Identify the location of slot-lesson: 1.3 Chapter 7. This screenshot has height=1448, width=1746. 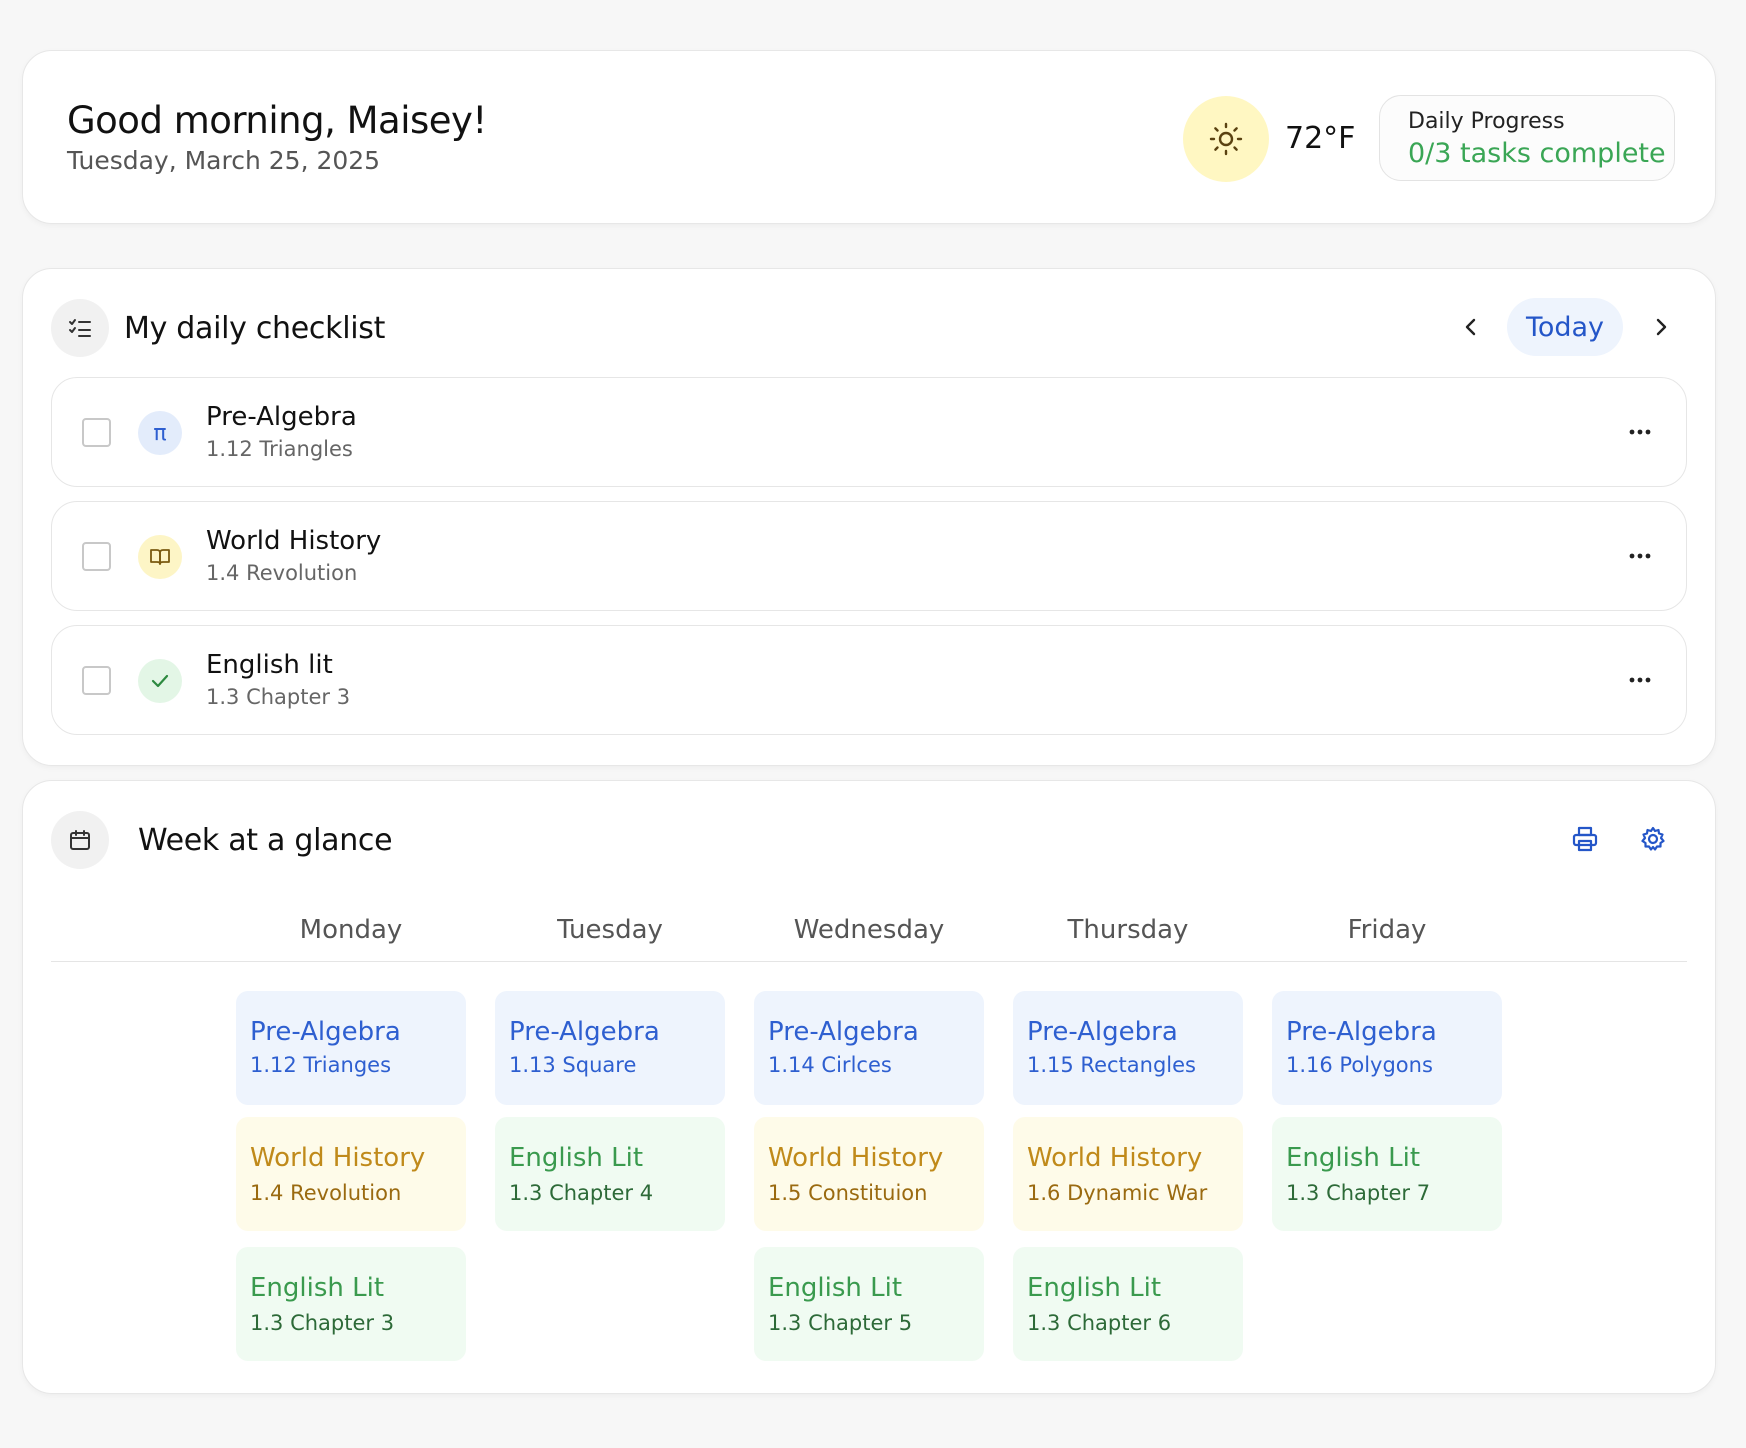
(1358, 1193).